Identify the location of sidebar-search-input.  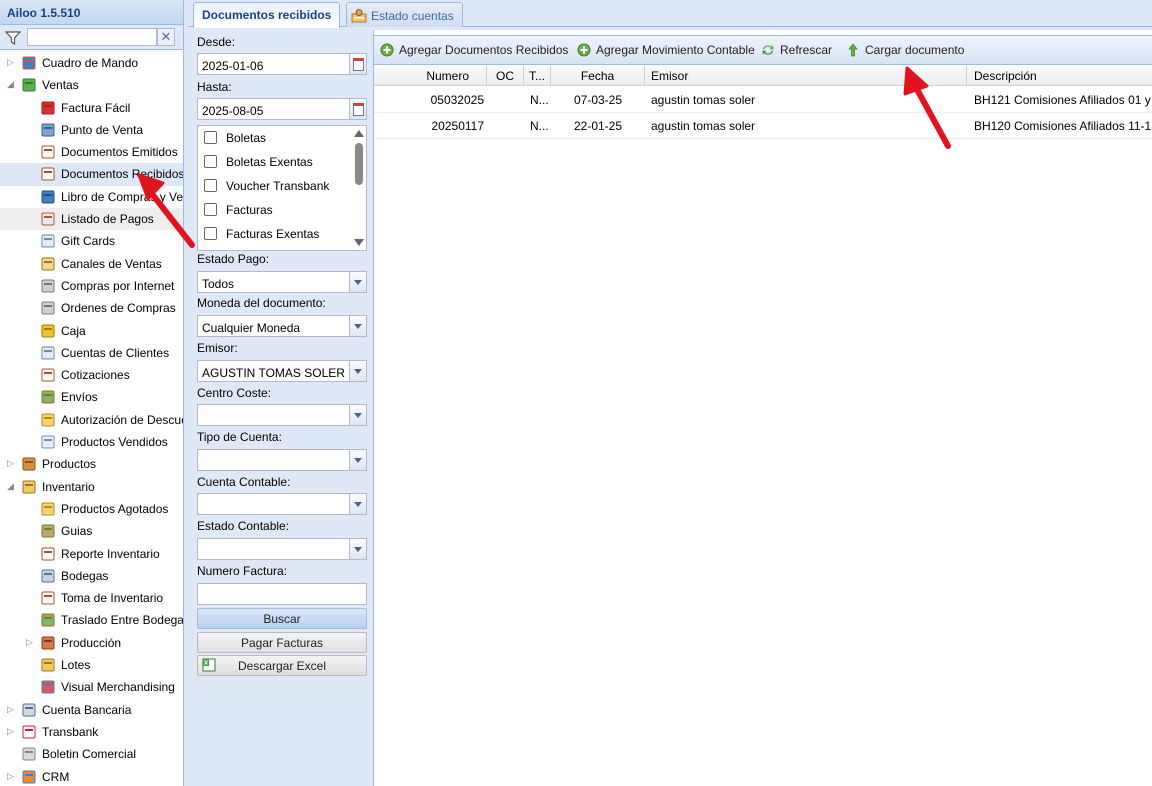
(92, 37).